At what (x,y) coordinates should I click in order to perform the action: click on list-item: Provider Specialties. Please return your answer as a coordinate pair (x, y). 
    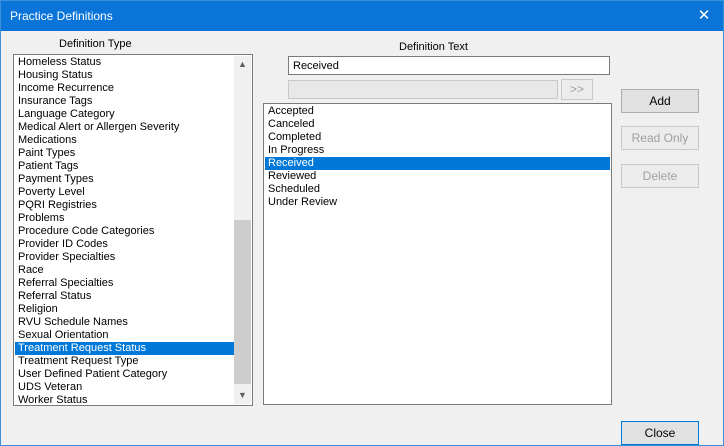
    Looking at the image, I should click on (124, 257).